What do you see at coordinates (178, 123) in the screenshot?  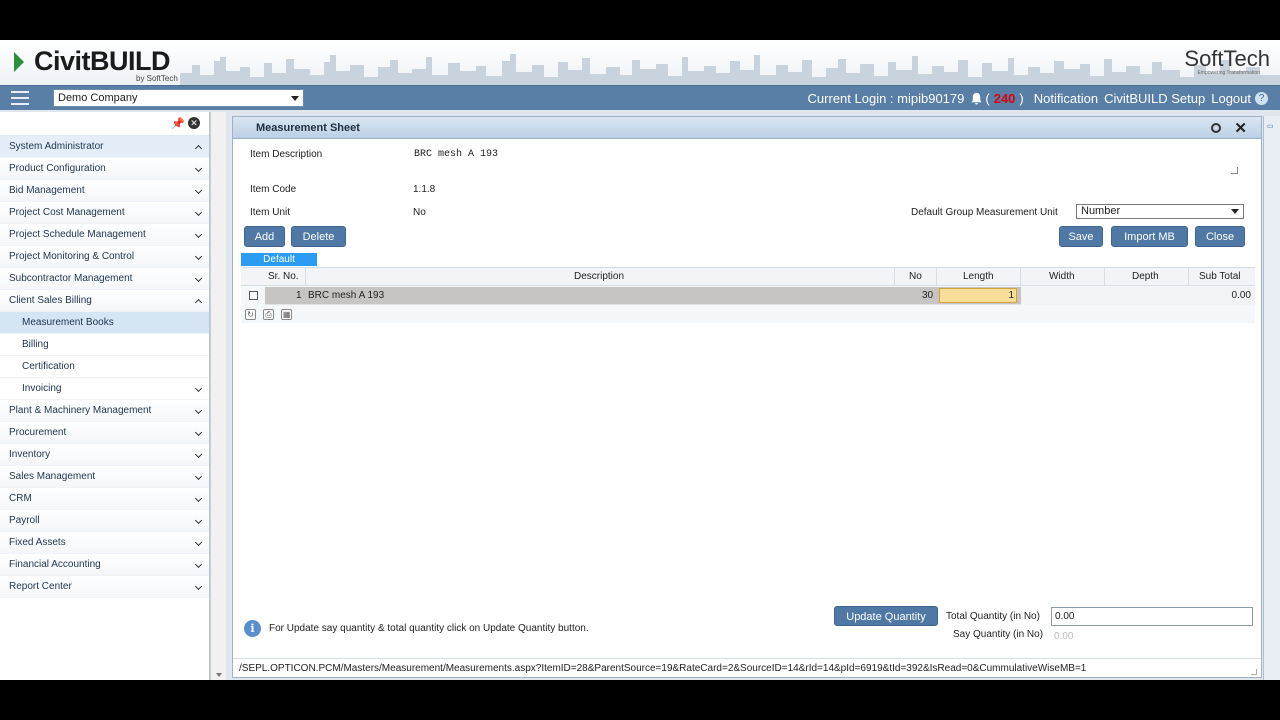 I see `pin-icon: 📌` at bounding box center [178, 123].